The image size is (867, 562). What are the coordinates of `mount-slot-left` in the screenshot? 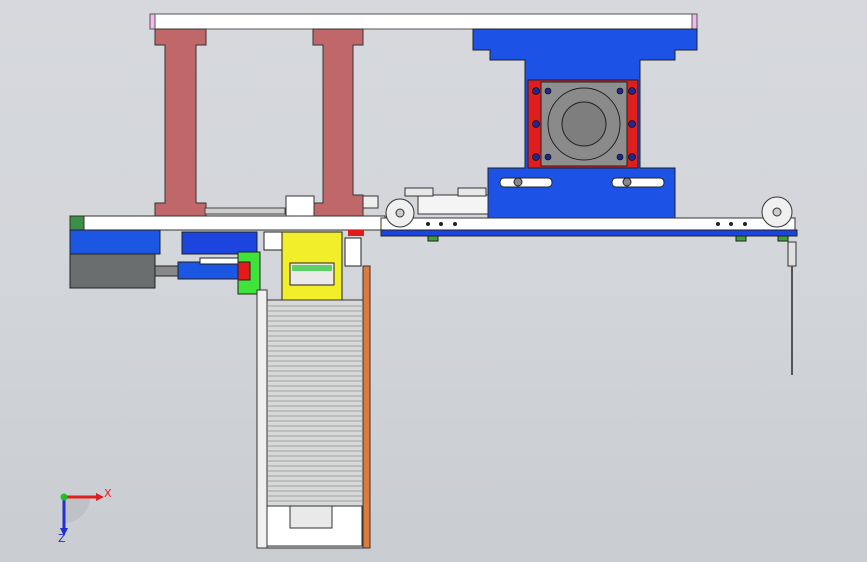 It's located at (526, 182).